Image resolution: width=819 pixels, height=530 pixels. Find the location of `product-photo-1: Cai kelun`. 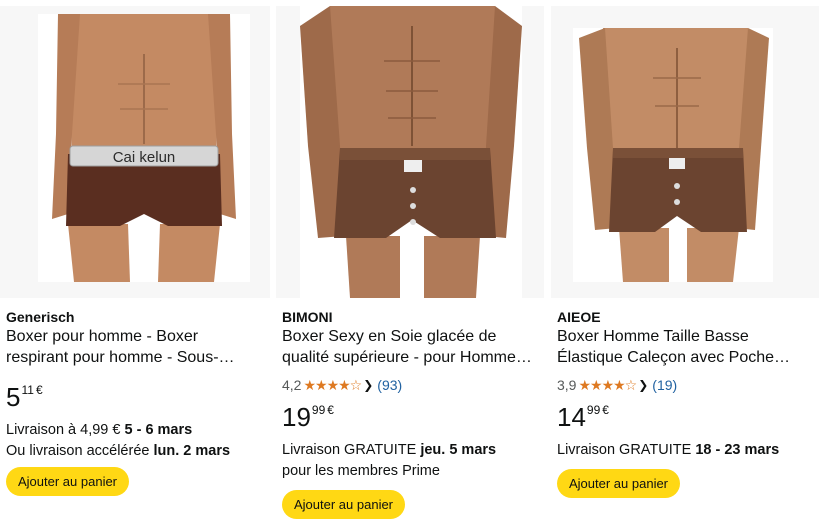

product-photo-1: Cai kelun is located at coordinates (144, 148).